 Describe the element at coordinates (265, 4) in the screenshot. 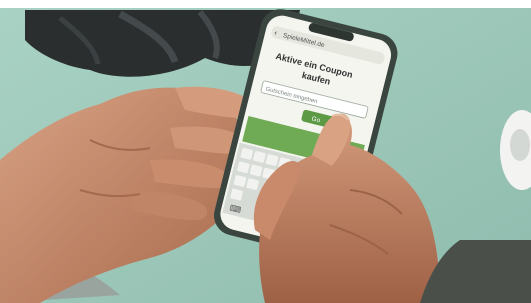

I see `top-border` at that location.